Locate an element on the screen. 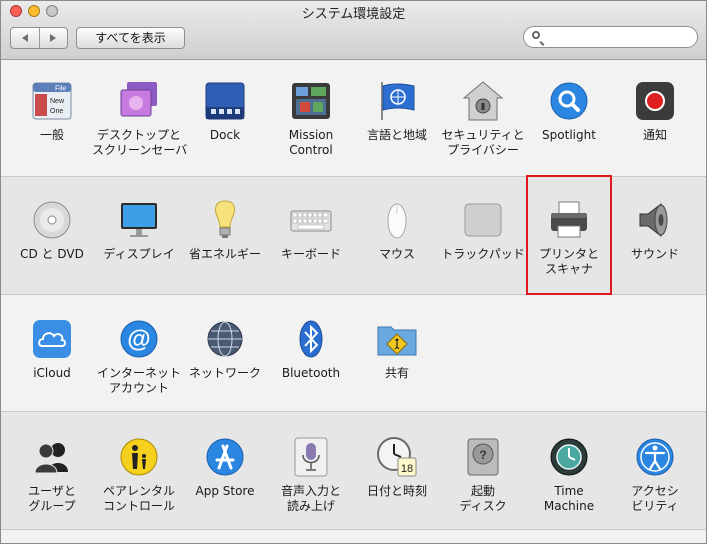 This screenshot has width=707, height=544. pane-mission-control-label: Mission Control is located at coordinates (311, 142).